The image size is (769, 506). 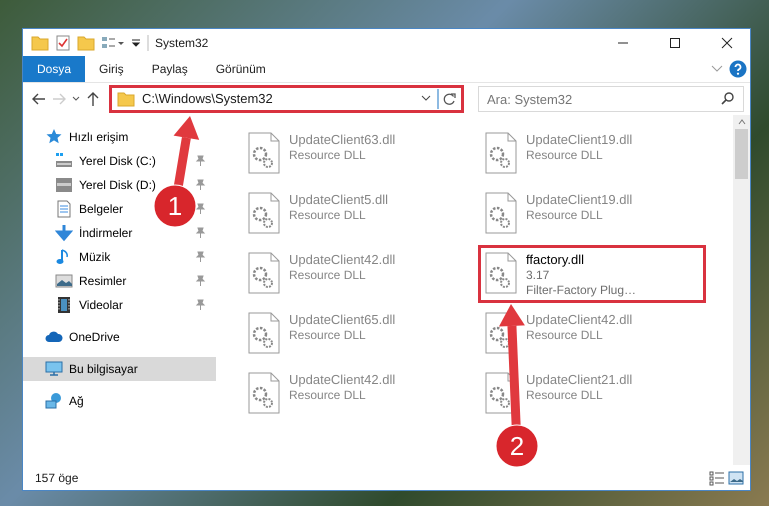 What do you see at coordinates (727, 42) in the screenshot?
I see `close-icon` at bounding box center [727, 42].